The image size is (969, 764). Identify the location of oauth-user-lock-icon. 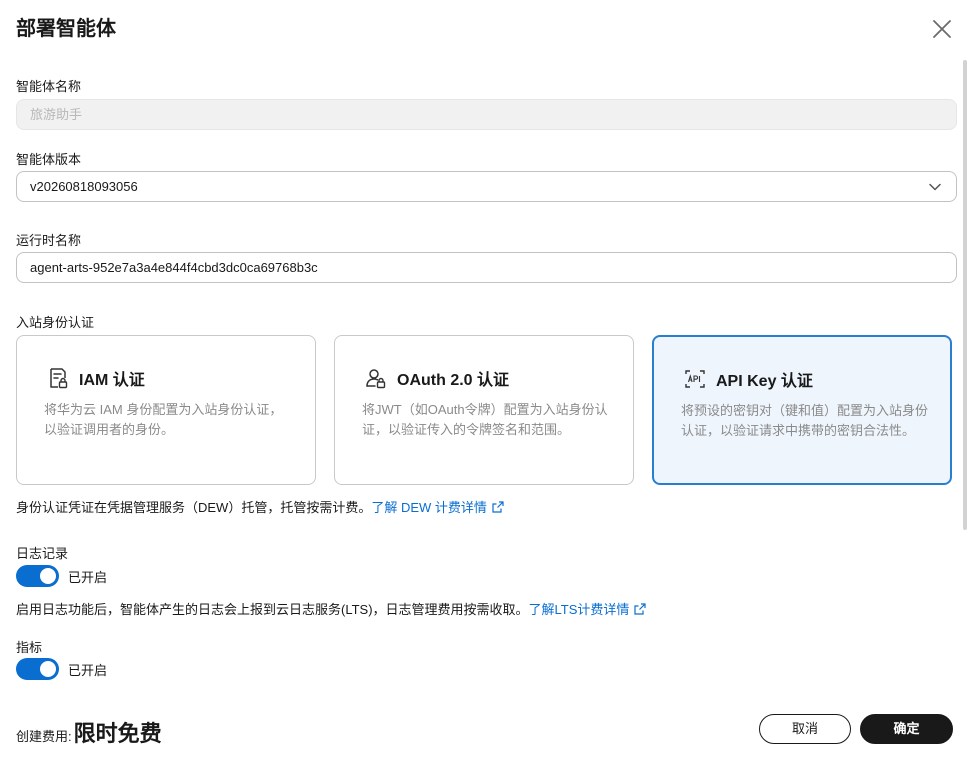
(376, 379).